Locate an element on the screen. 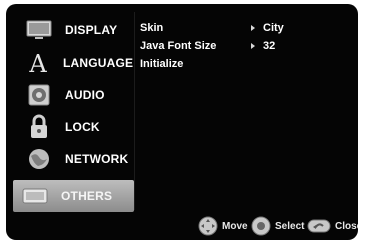 The height and width of the screenshot is (247, 365). menu-item-label: LOCK is located at coordinates (82, 127).